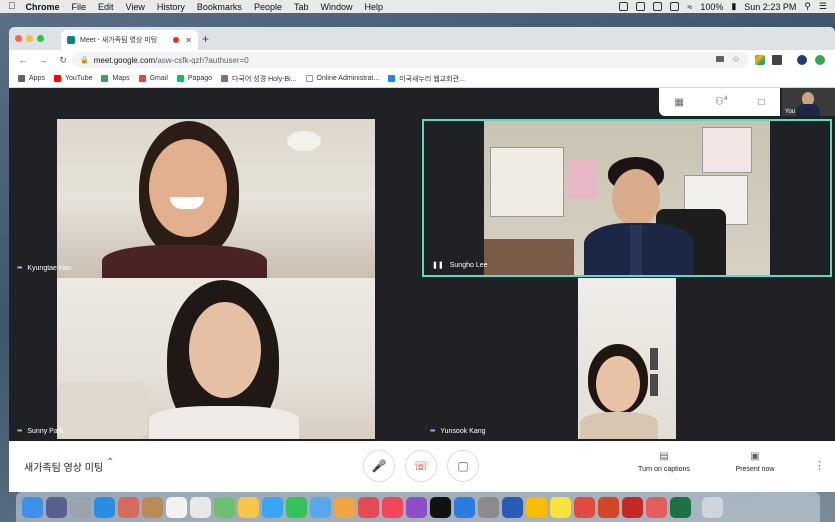 The height and width of the screenshot is (522, 835). Describe the element at coordinates (320, 507) in the screenshot. I see `numbers-icon` at that location.